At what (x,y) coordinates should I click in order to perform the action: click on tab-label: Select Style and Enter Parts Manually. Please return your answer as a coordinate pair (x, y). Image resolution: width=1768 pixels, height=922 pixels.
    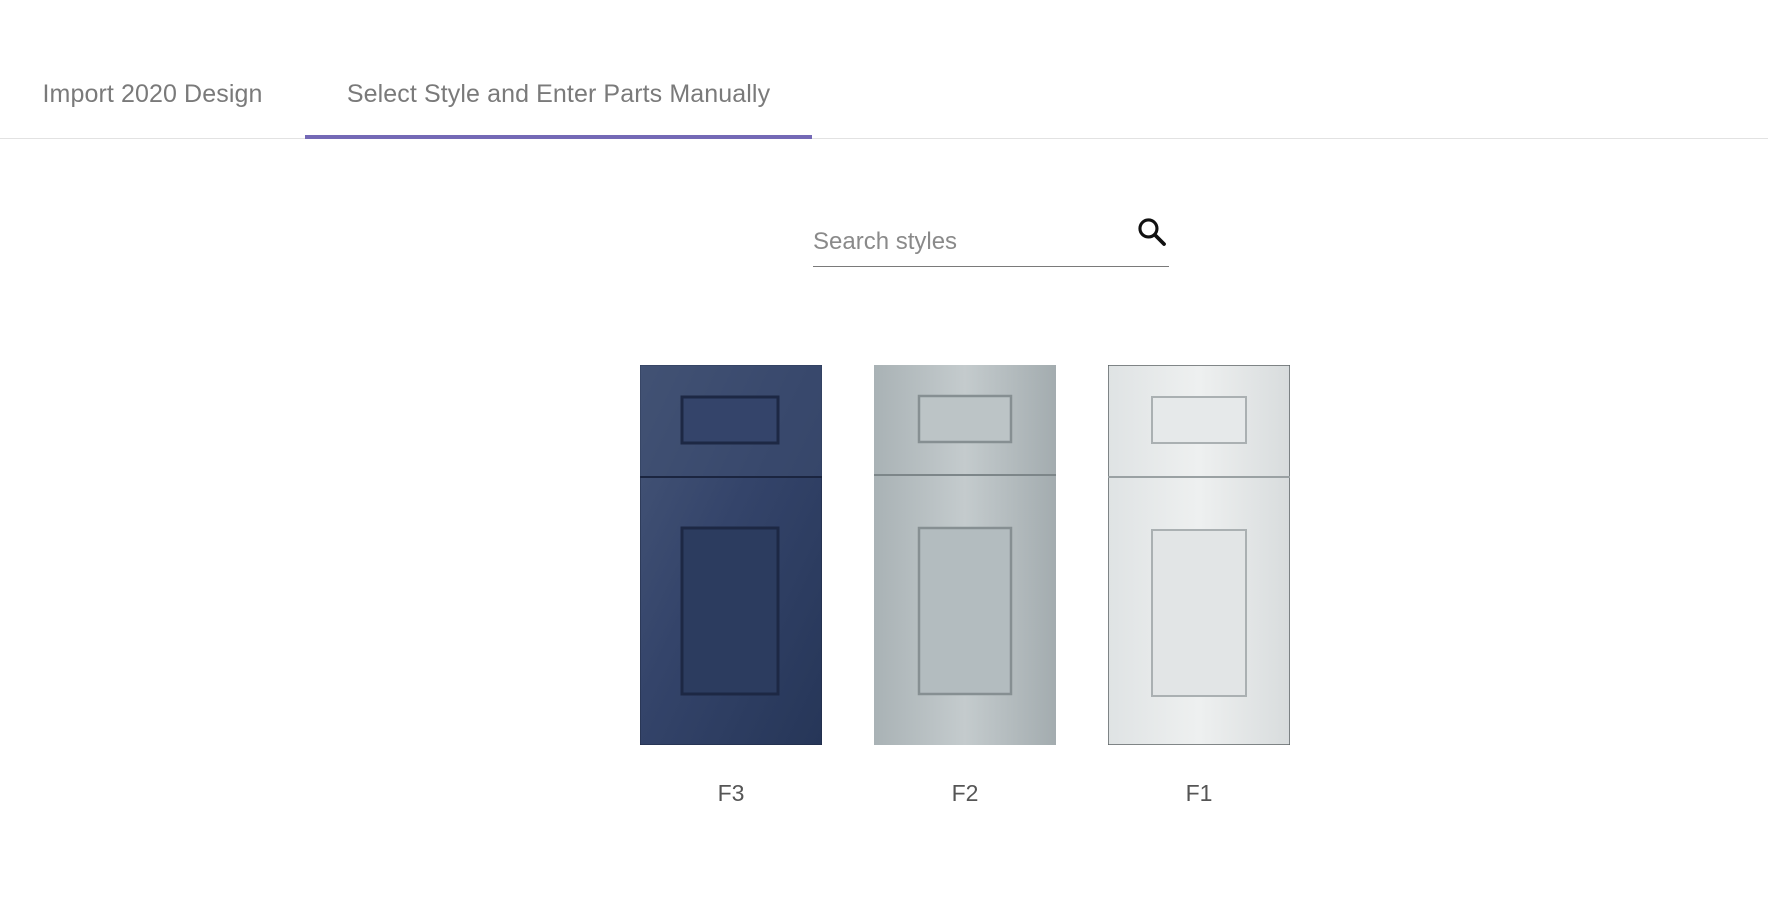
    Looking at the image, I should click on (558, 94).